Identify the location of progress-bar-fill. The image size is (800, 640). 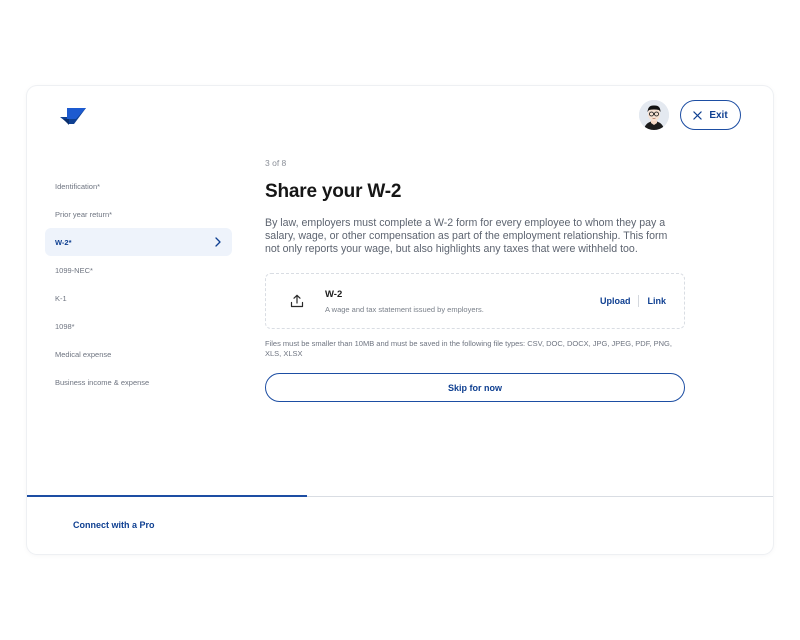
(167, 496).